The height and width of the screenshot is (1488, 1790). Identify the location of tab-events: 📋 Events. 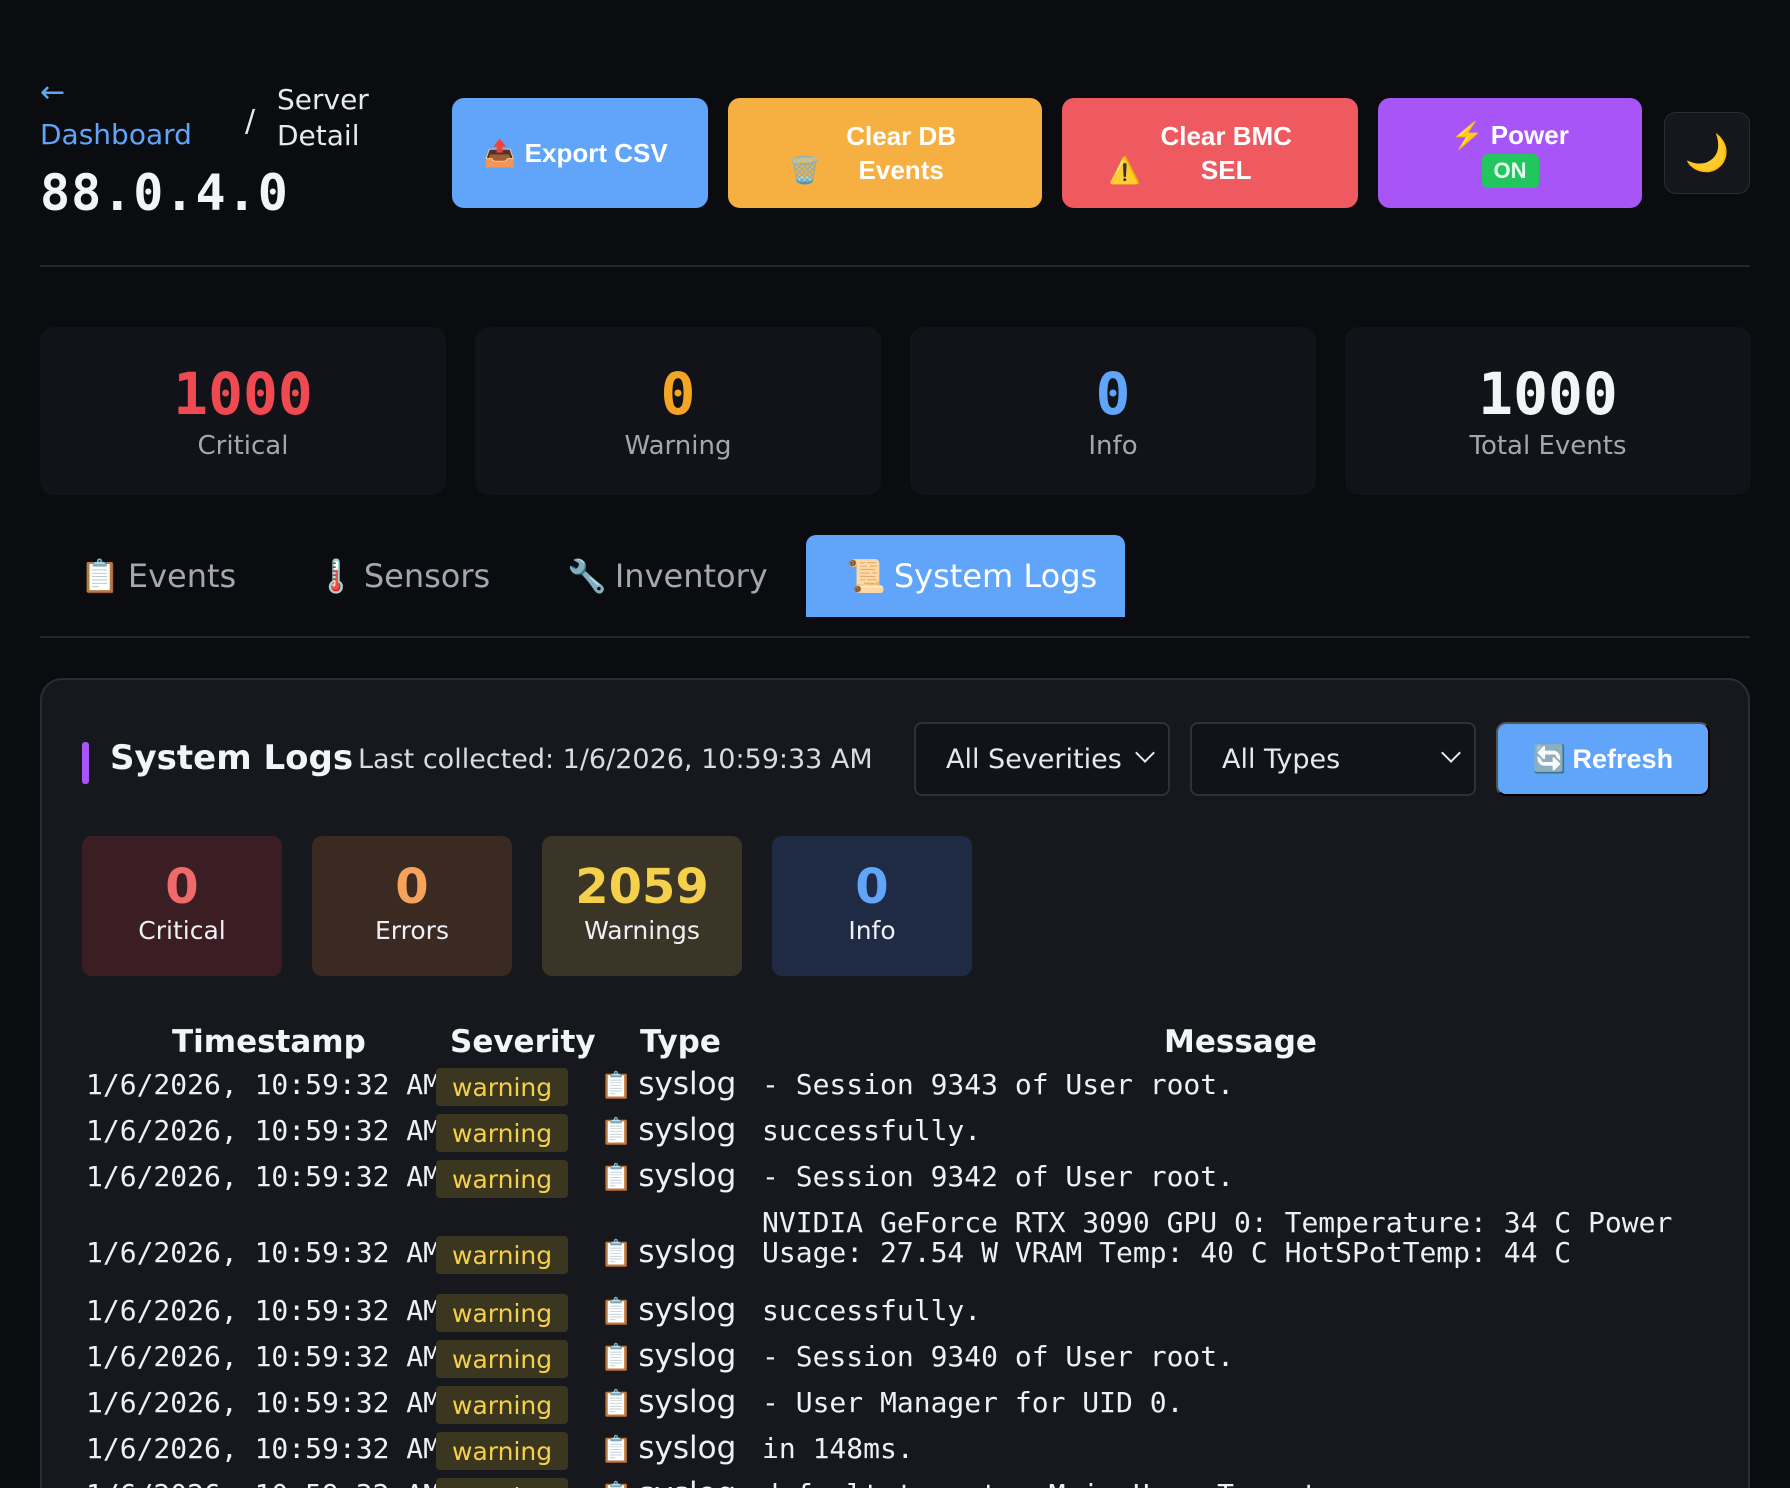
(158, 576).